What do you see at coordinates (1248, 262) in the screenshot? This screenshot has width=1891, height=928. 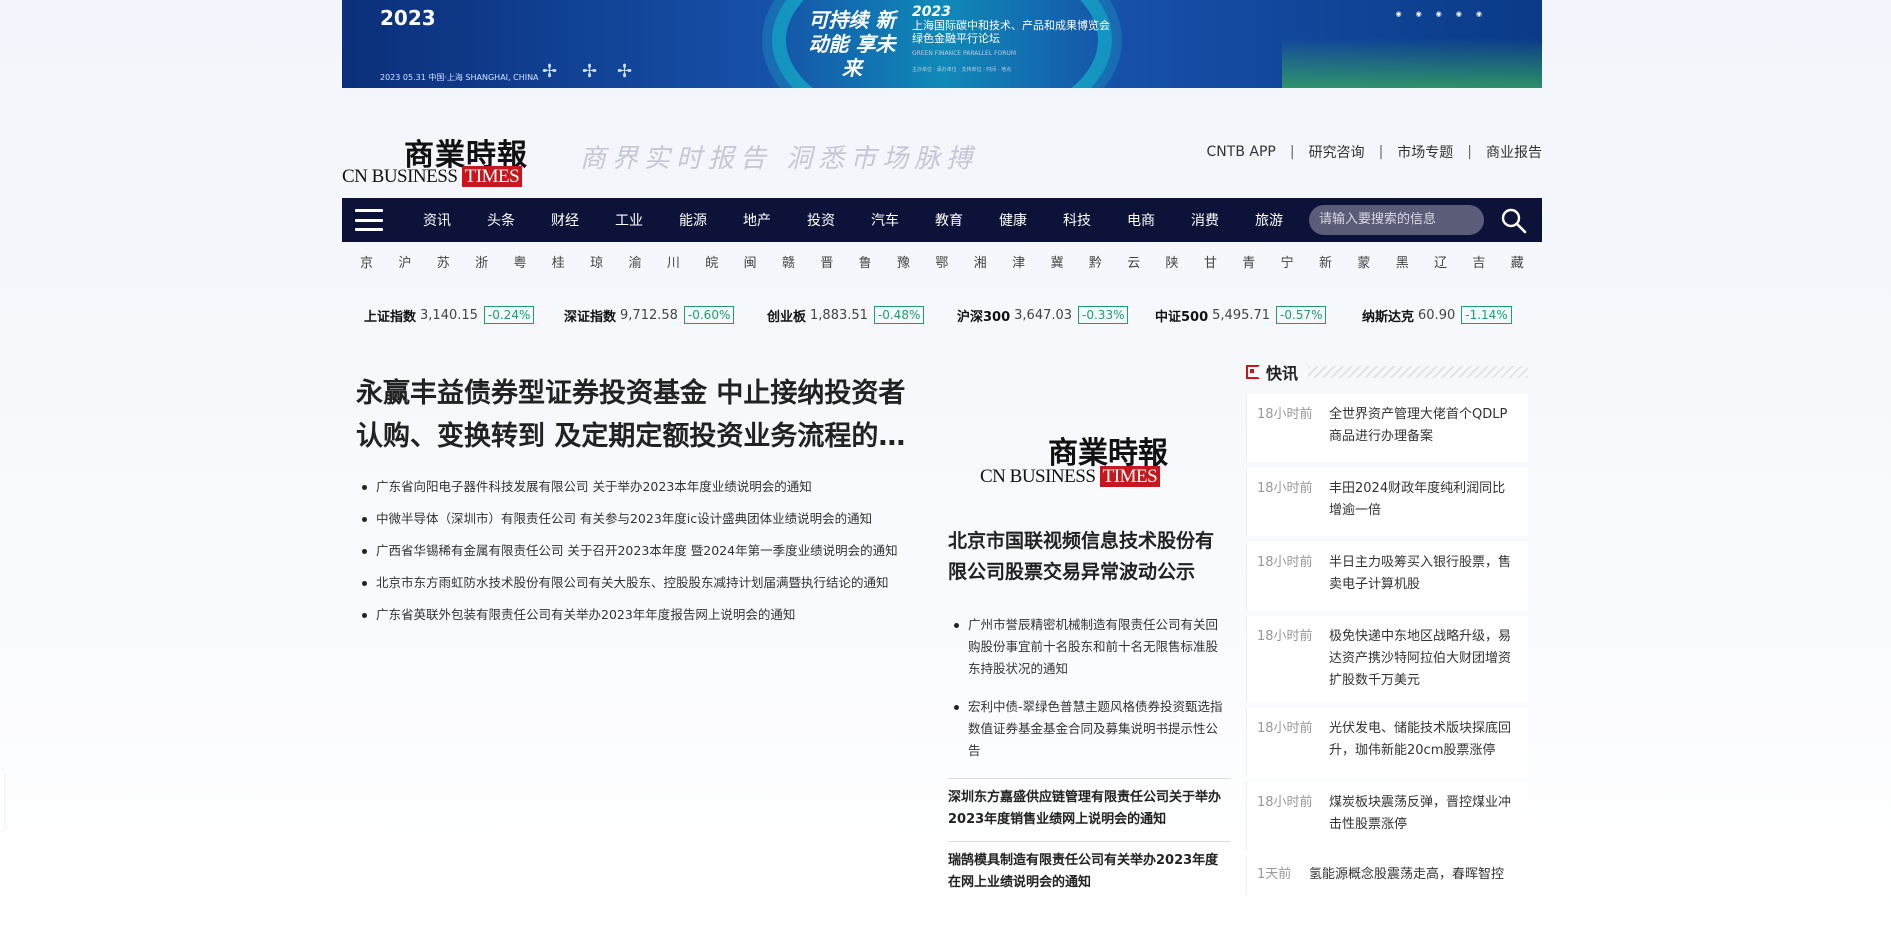 I see `province-link: 青` at bounding box center [1248, 262].